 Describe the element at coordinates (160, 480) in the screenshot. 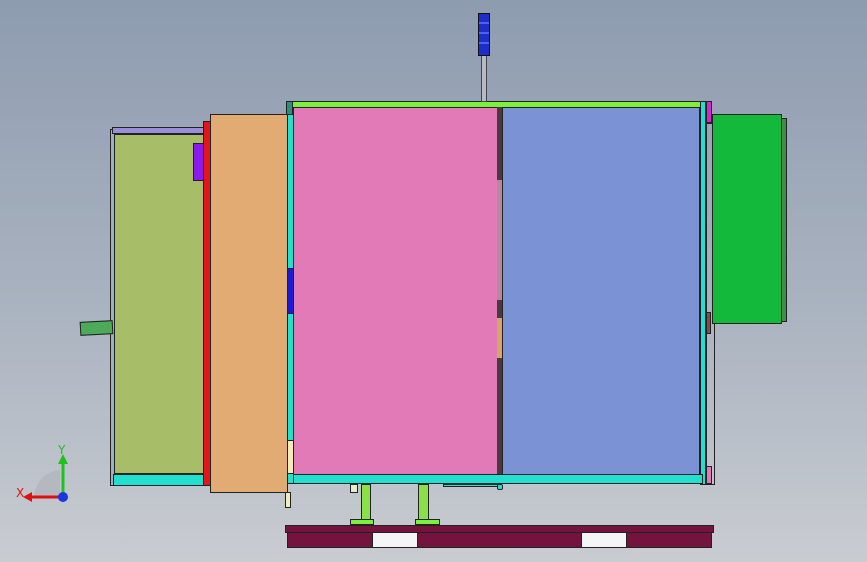

I see `bottom-rail-left` at that location.